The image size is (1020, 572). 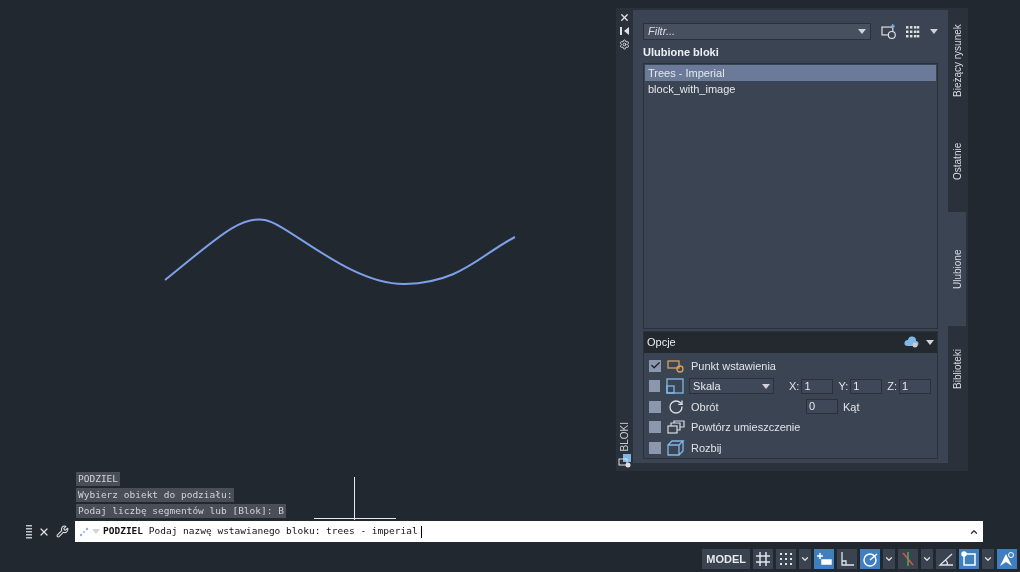 I want to click on monitor-clock-icon, so click(x=888, y=31).